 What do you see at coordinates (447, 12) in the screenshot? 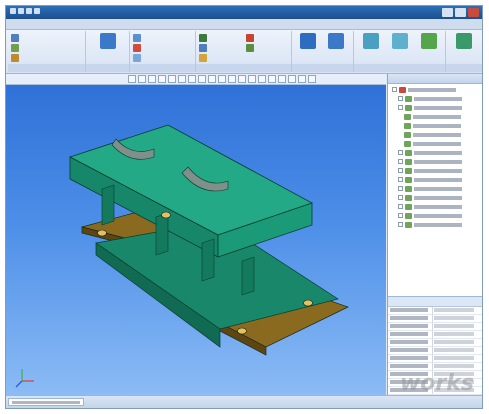
I see `minimize-icon` at bounding box center [447, 12].